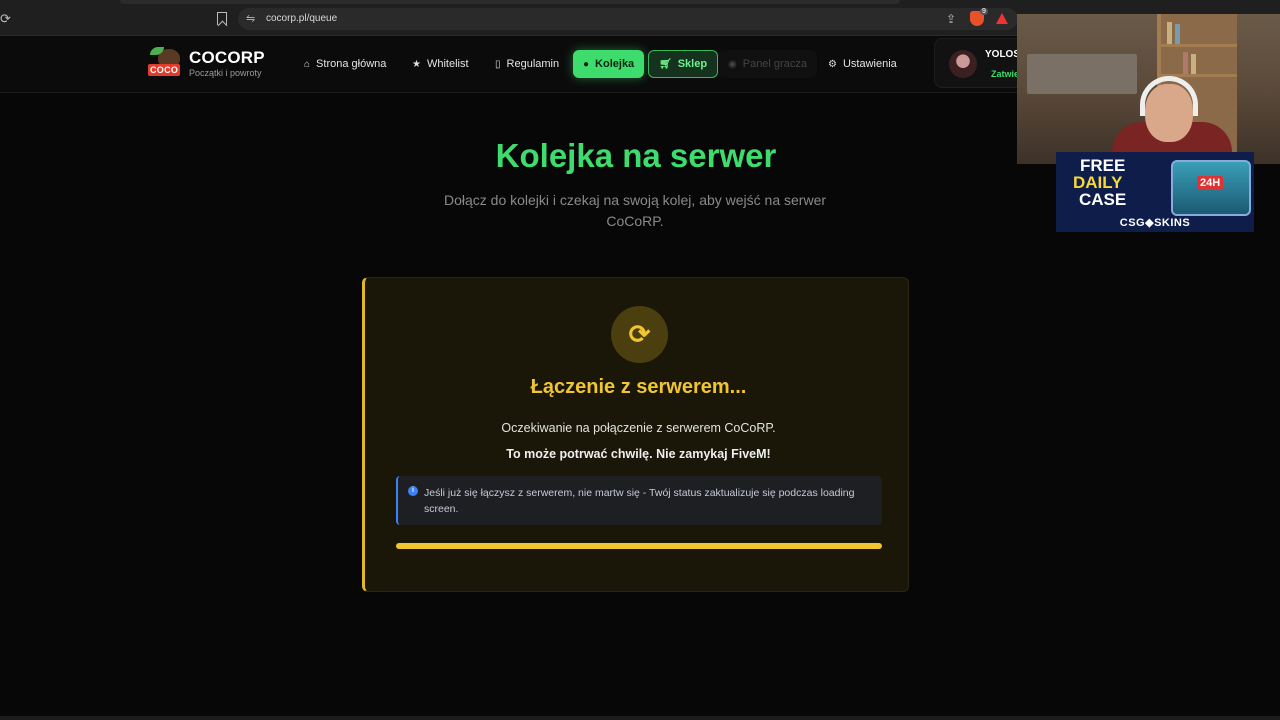 Image resolution: width=1280 pixels, height=720 pixels. What do you see at coordinates (640, 718) in the screenshot?
I see `bottom-edge` at bounding box center [640, 718].